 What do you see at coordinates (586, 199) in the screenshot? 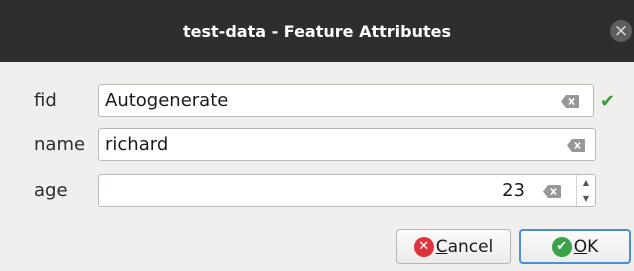
I see `decrement-arrow-icon: ▼` at bounding box center [586, 199].